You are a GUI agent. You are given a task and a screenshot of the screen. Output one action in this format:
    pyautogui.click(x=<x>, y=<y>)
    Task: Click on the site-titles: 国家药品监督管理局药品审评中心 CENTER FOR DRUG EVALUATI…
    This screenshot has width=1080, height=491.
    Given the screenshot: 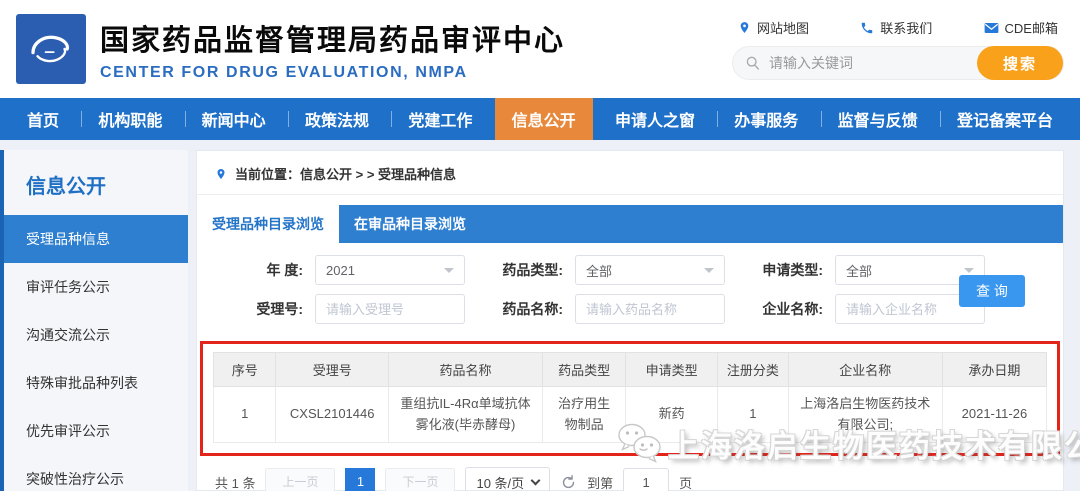 What is the action you would take?
    pyautogui.click(x=332, y=49)
    